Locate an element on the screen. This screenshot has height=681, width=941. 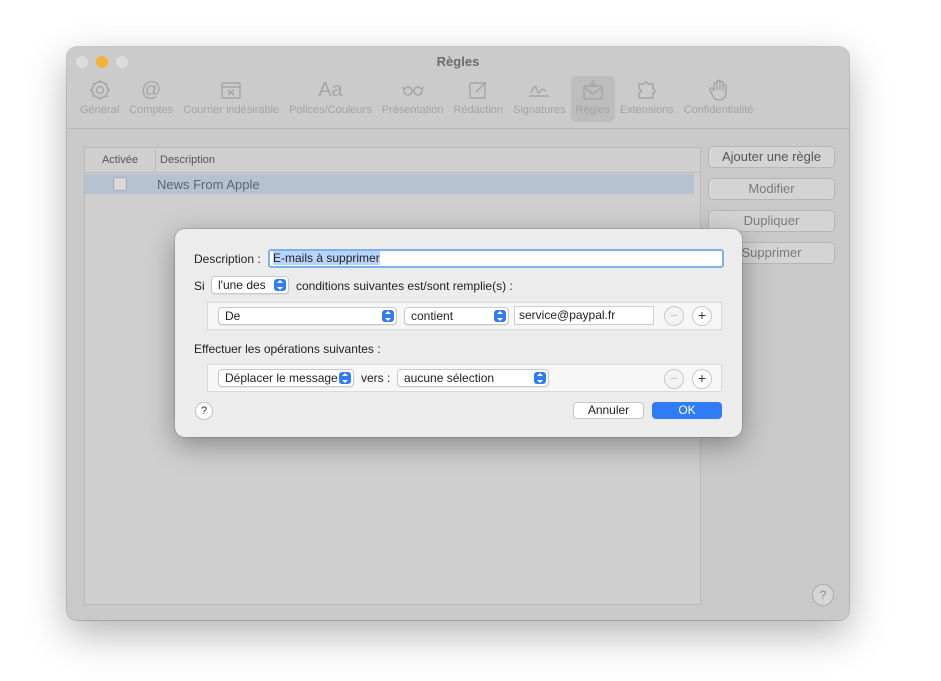
action-type-popup: Déplacer le message is located at coordinates (286, 378).